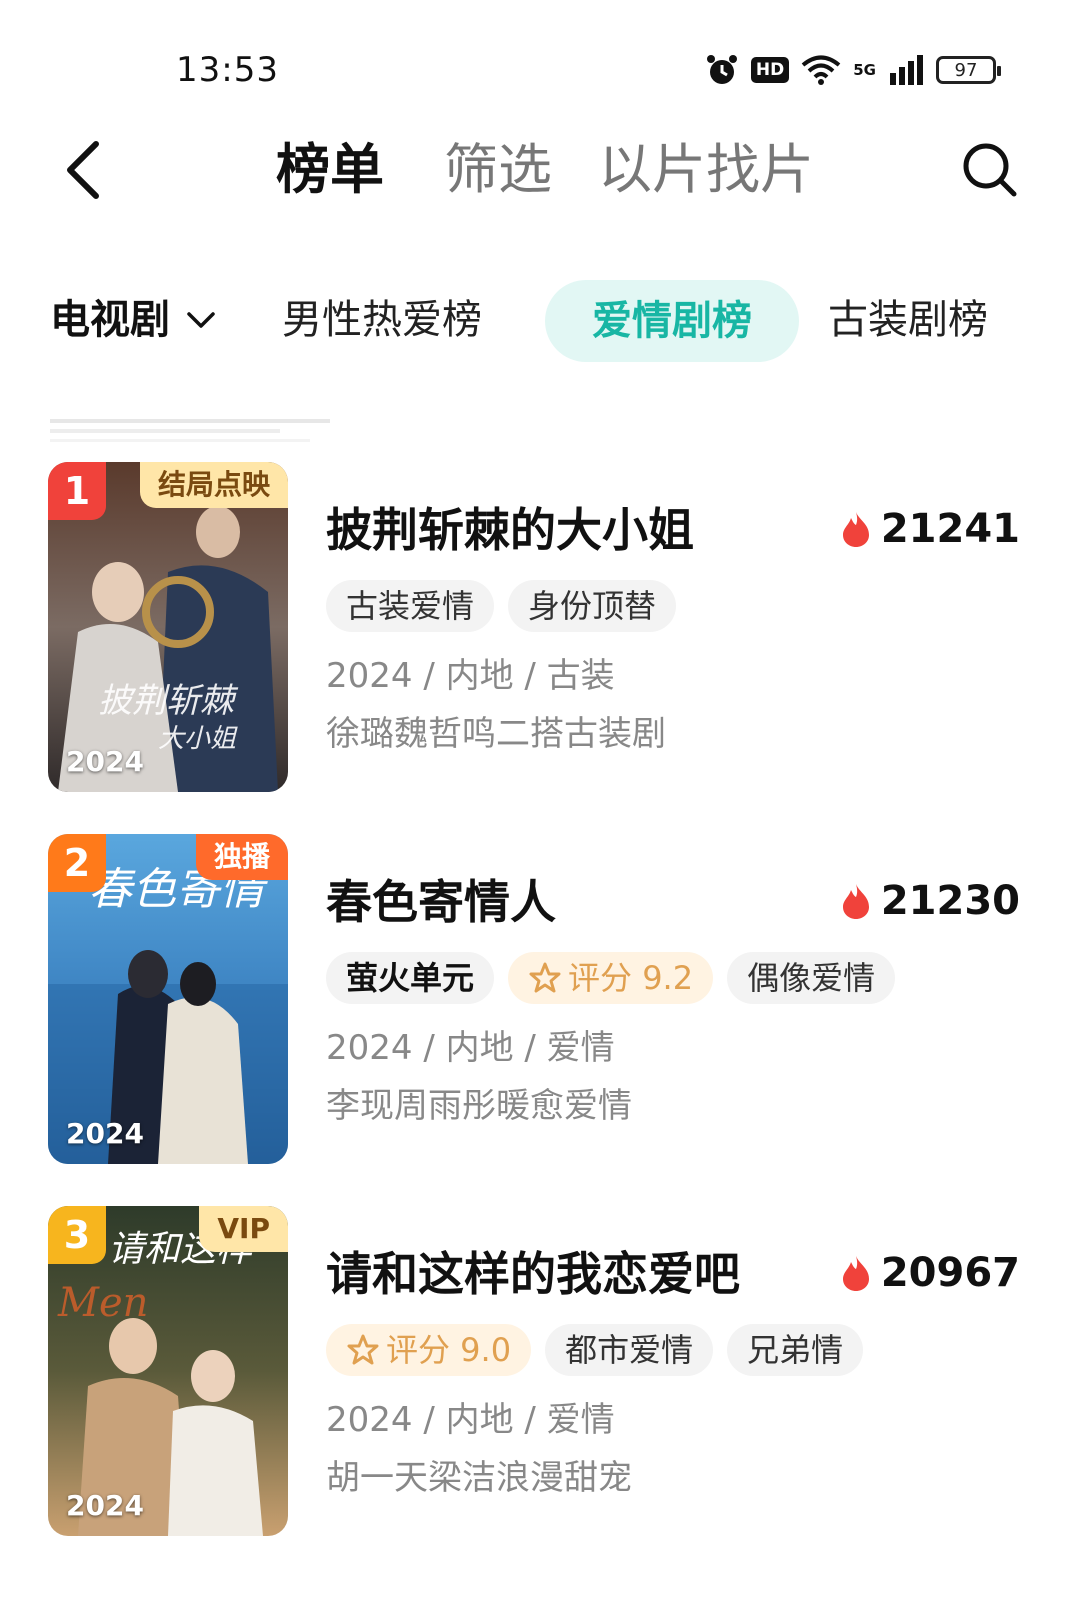  Describe the element at coordinates (190, 430) in the screenshot. I see `blurred-subheader` at that location.